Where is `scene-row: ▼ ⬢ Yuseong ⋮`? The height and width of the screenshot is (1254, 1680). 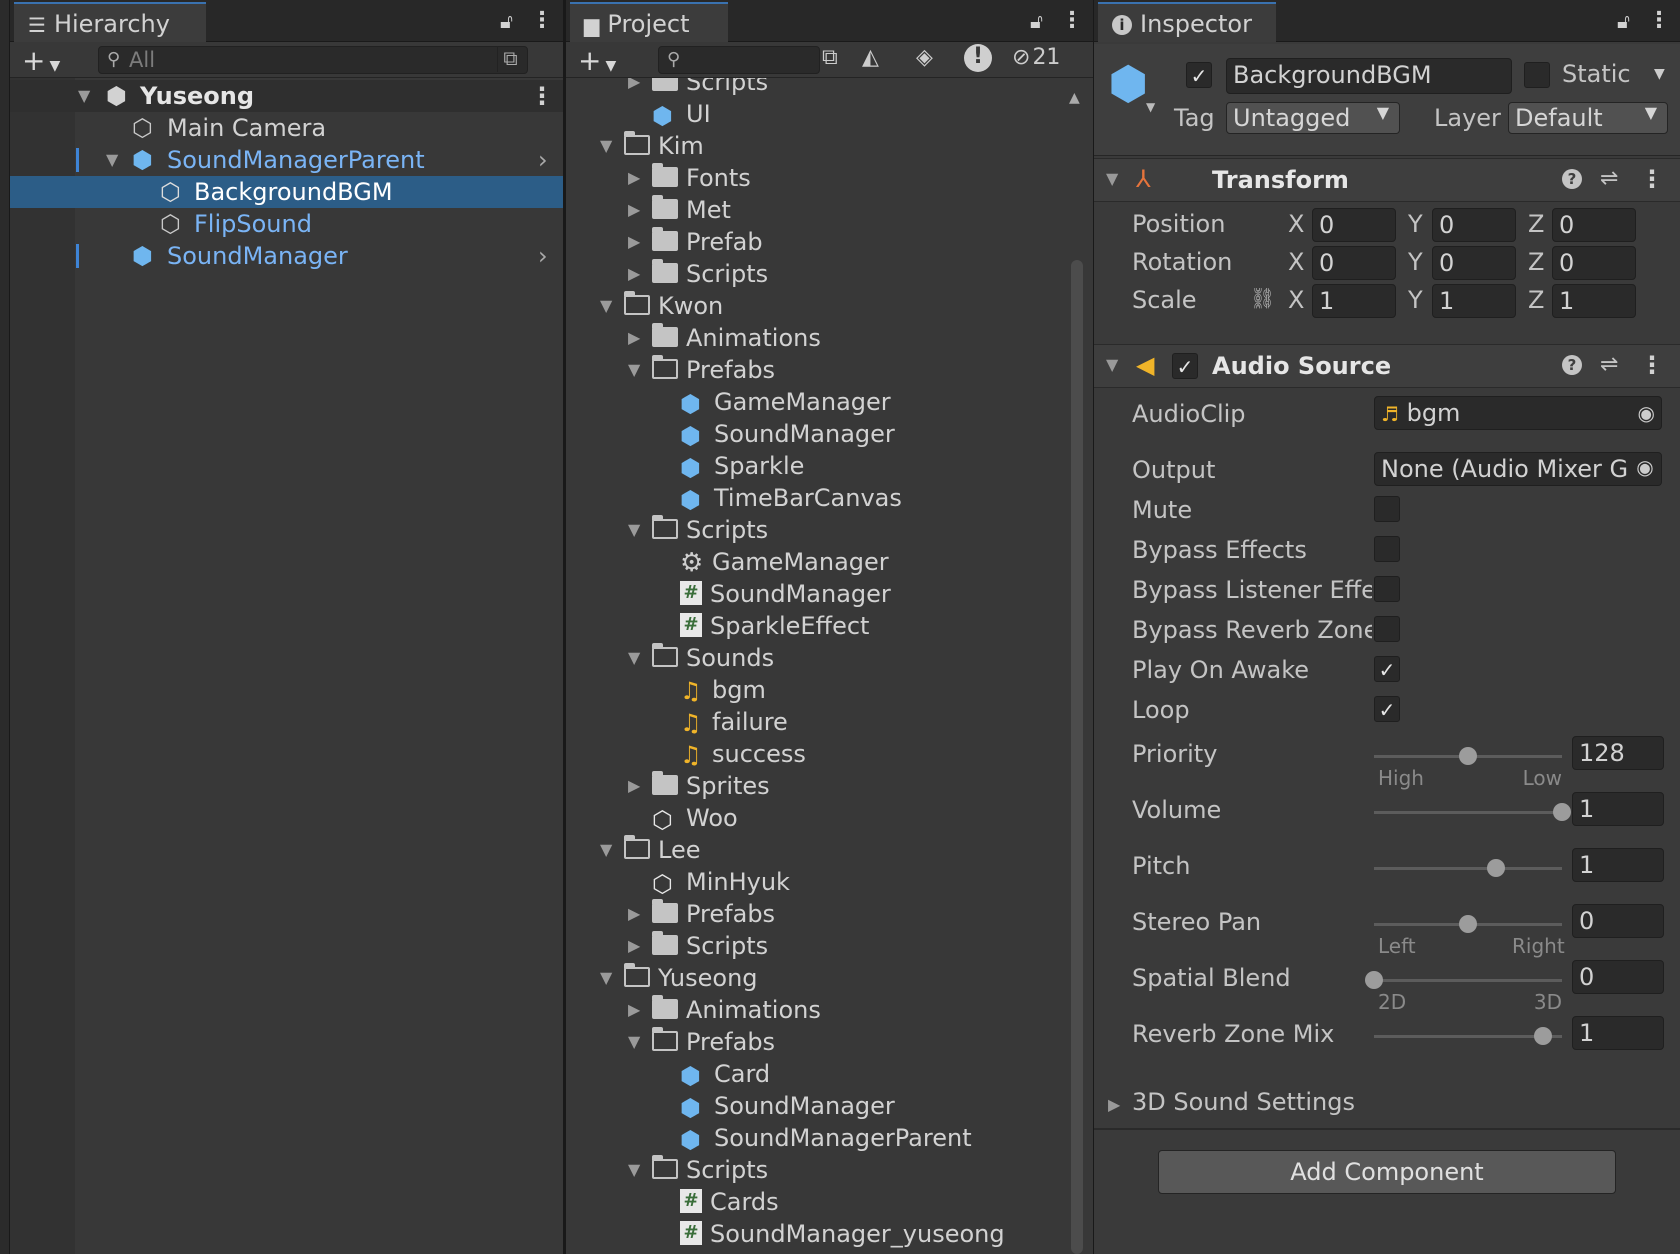
scene-row: ▼ ⬢ Yuseong ⋮ is located at coordinates (286, 96).